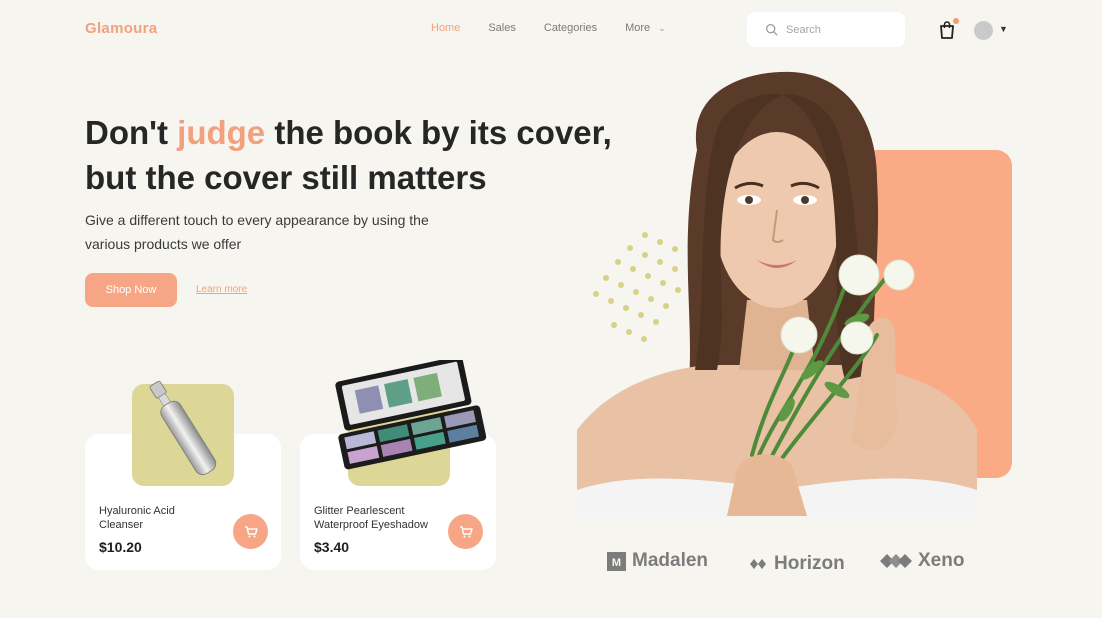 The image size is (1102, 618). I want to click on search-input, so click(841, 29).